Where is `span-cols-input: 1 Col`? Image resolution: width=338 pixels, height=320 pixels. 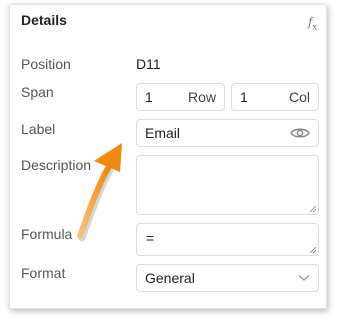
span-cols-input: 1 Col is located at coordinates (275, 97).